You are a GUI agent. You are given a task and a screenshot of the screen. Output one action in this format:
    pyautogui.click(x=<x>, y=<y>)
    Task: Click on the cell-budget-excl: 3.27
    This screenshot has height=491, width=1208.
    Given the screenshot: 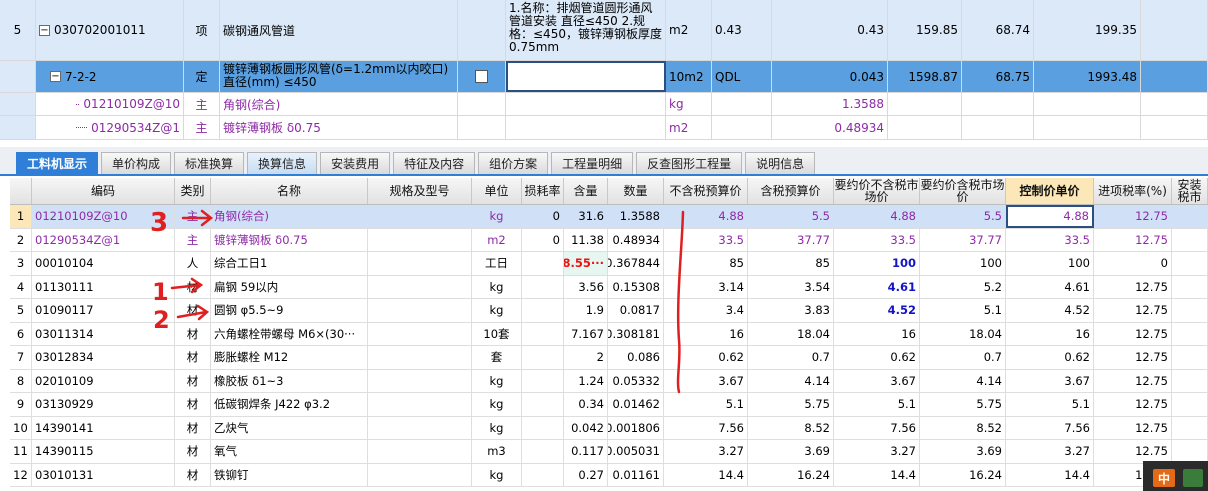 What is the action you would take?
    pyautogui.click(x=706, y=451)
    